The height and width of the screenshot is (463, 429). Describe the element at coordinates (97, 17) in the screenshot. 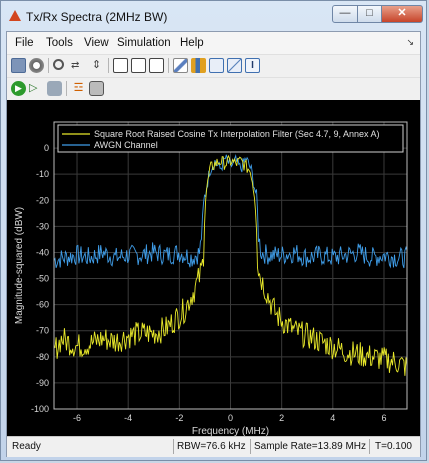

I see `window-title: Tx/Rx Spectra (2MHz BW)` at that location.